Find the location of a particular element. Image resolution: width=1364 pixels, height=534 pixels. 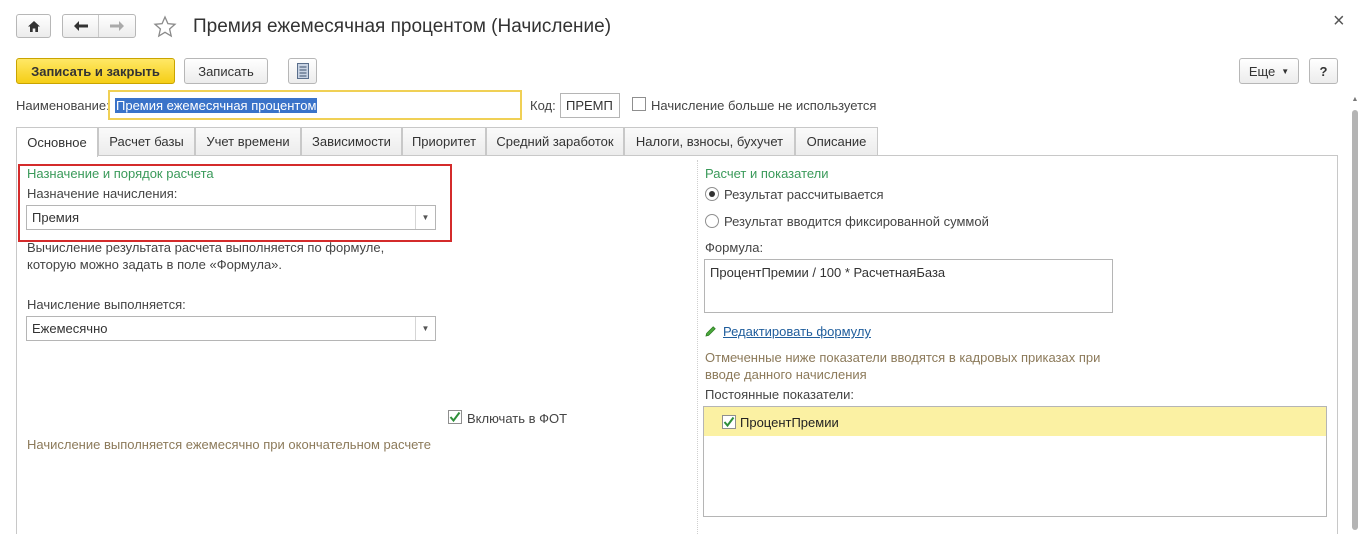

scrollbar: ▲ is located at coordinates (1355, 315).